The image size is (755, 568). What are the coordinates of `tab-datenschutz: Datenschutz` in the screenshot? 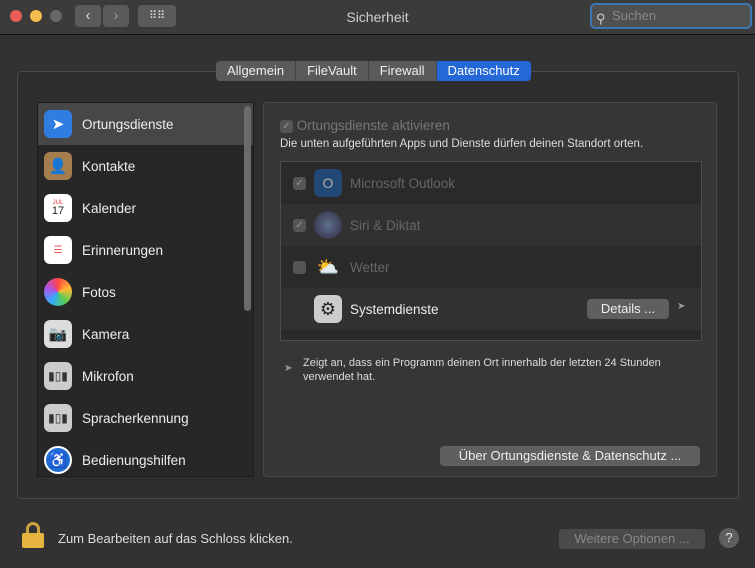 It's located at (483, 71).